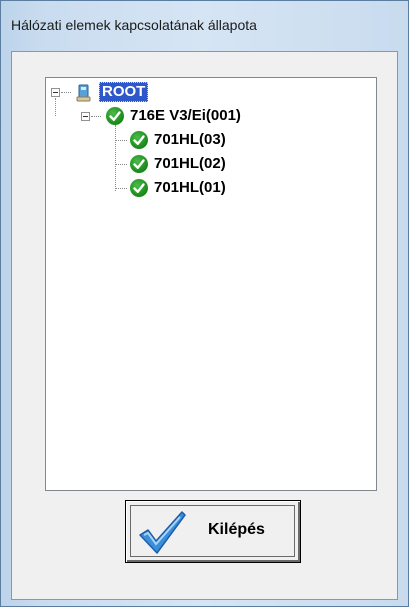 Image resolution: width=409 pixels, height=607 pixels. I want to click on tree-node-root: ROOT, so click(124, 92).